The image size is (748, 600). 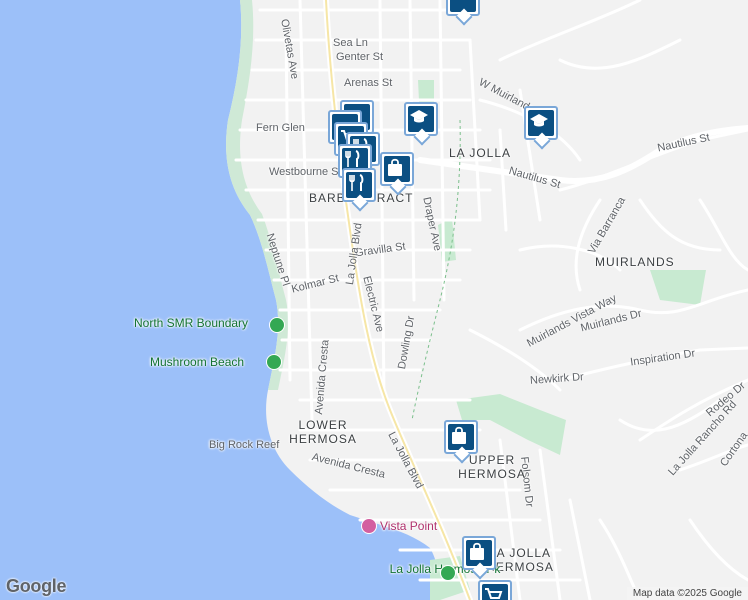 What do you see at coordinates (480, 153) in the screenshot?
I see `neighborhood-label: LA JOLLA` at bounding box center [480, 153].